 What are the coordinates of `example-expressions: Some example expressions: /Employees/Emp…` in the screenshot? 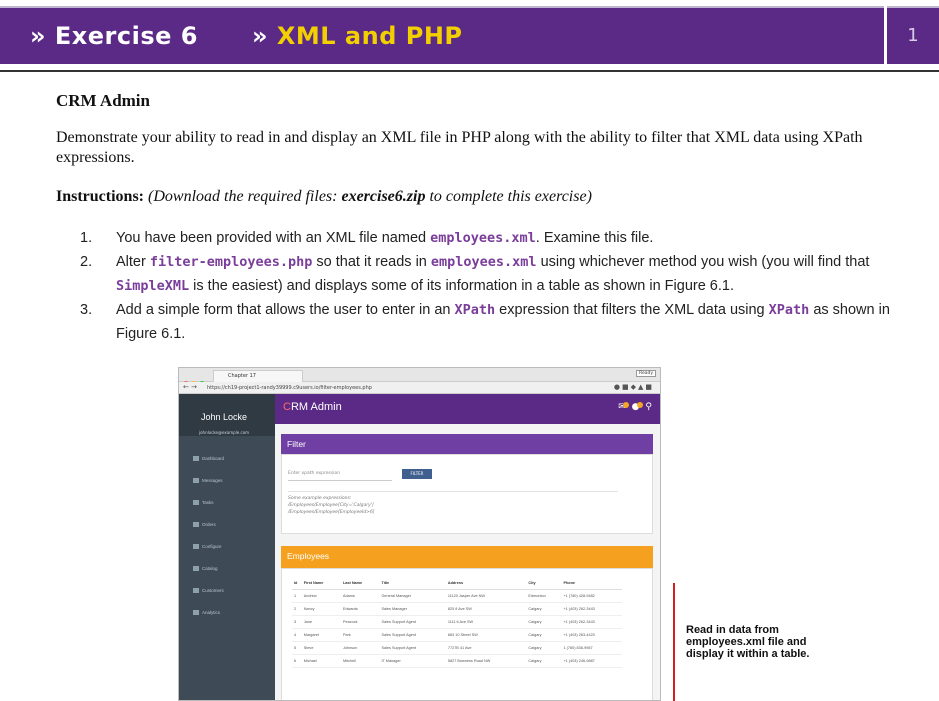 It's located at (331, 505).